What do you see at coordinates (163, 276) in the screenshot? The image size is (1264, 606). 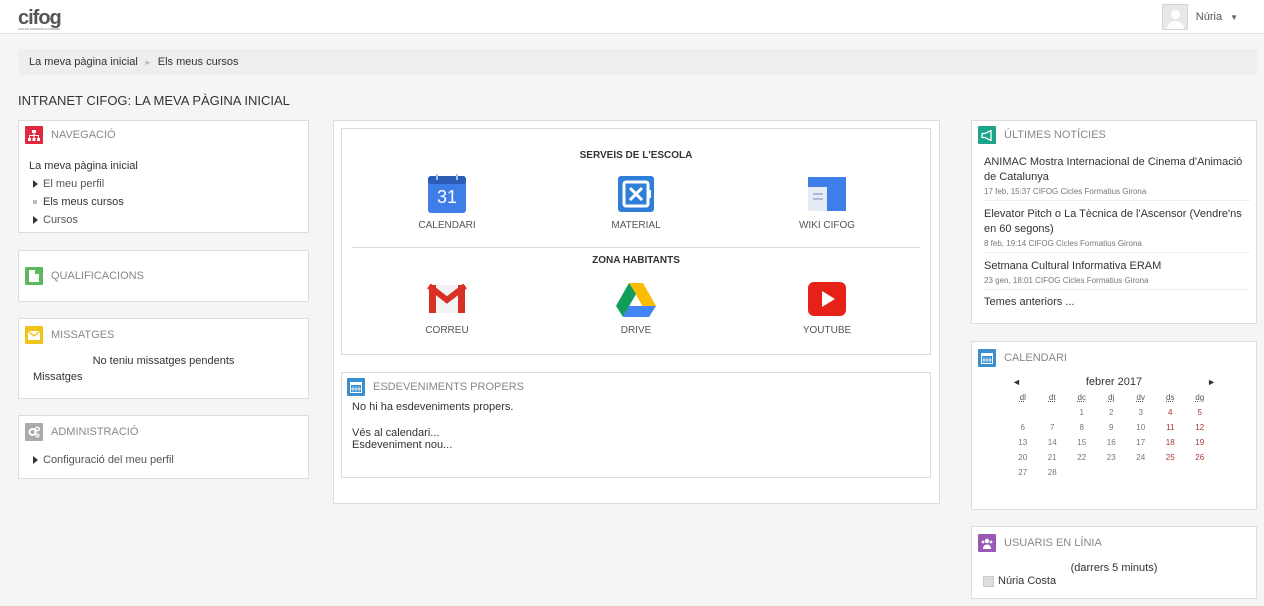 I see `grades-header: QUALIFICACIONS` at bounding box center [163, 276].